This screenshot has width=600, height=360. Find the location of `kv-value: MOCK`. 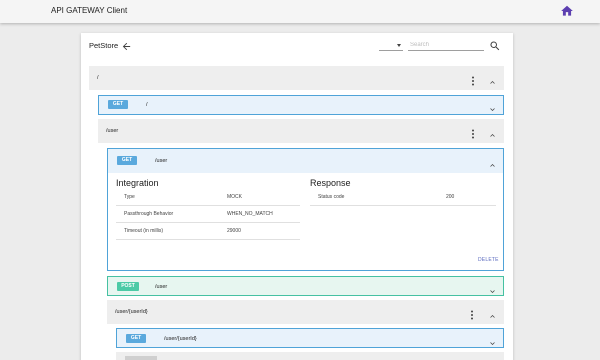

kv-value: MOCK is located at coordinates (234, 197).